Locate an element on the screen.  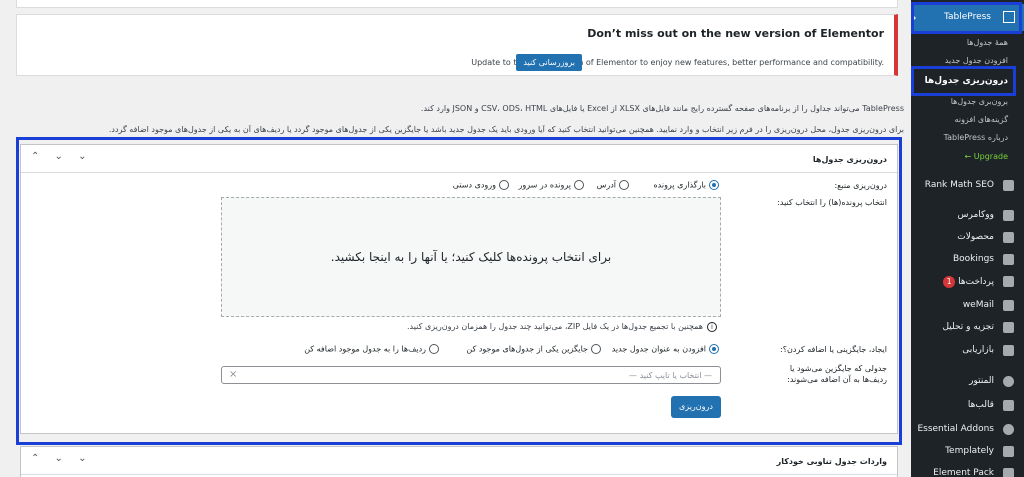
chart-icon is located at coordinates (1008, 185).